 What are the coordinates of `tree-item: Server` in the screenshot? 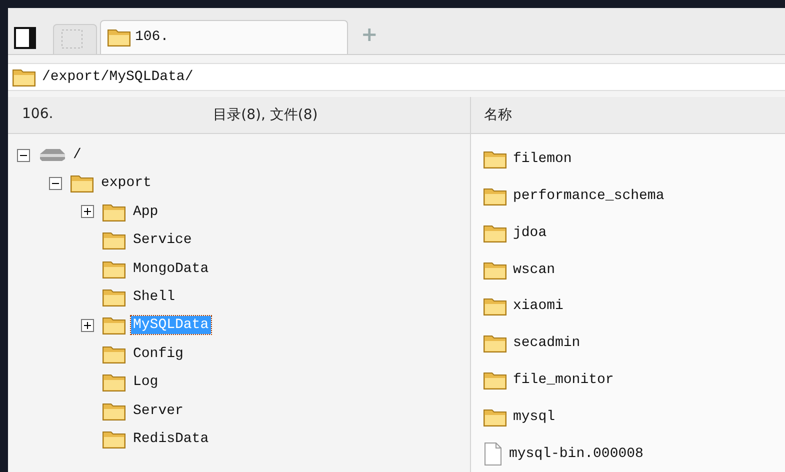 It's located at (158, 411).